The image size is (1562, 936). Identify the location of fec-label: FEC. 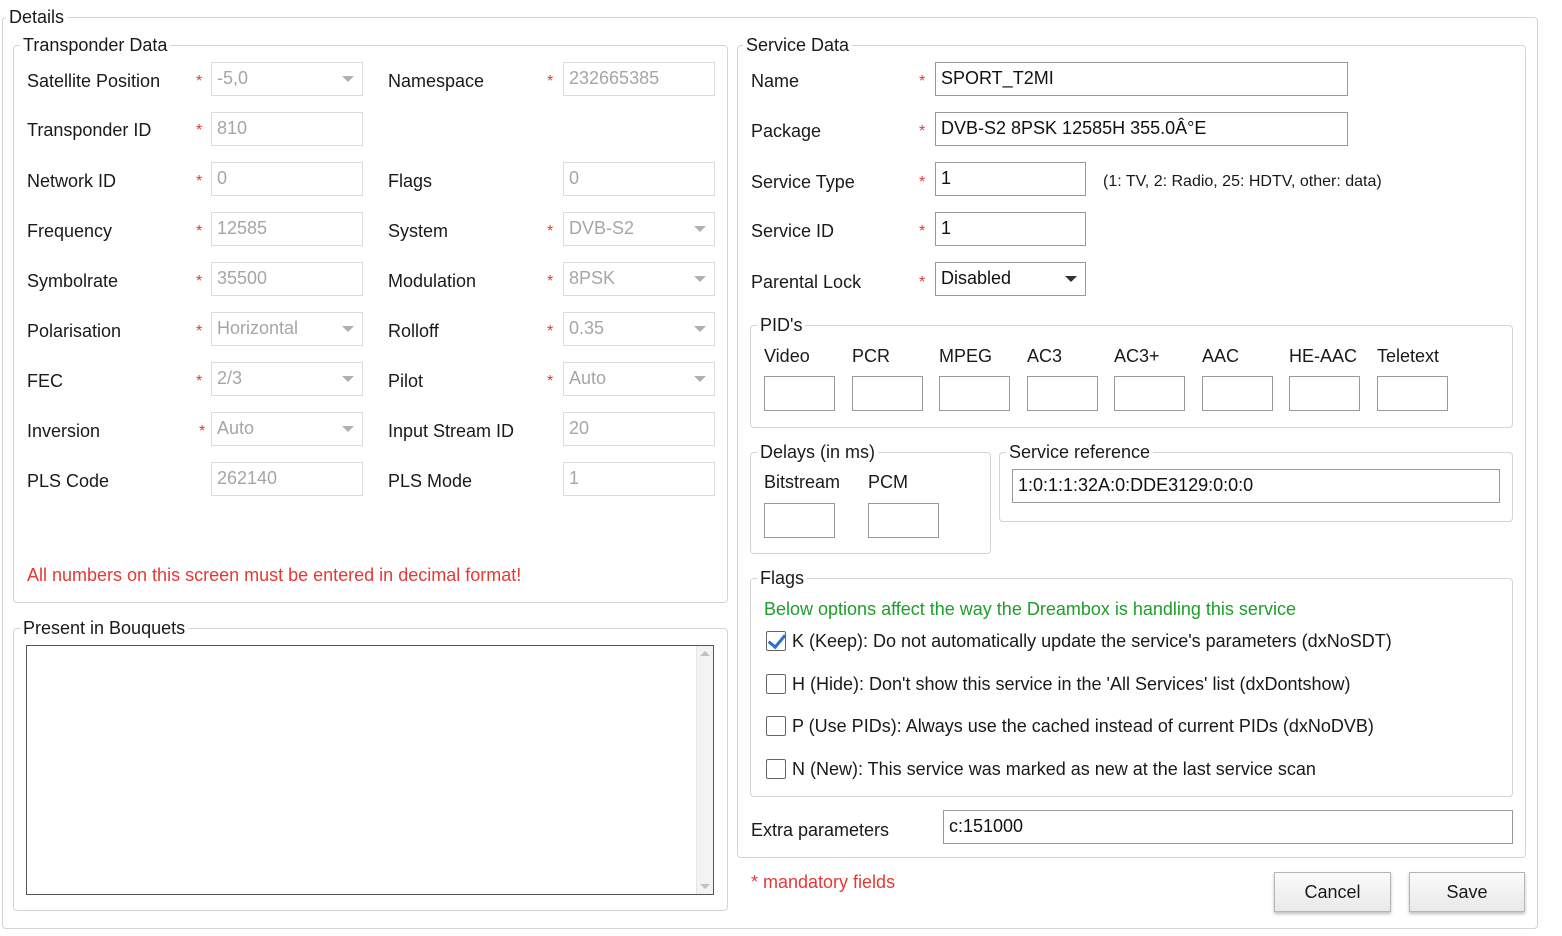
(45, 381).